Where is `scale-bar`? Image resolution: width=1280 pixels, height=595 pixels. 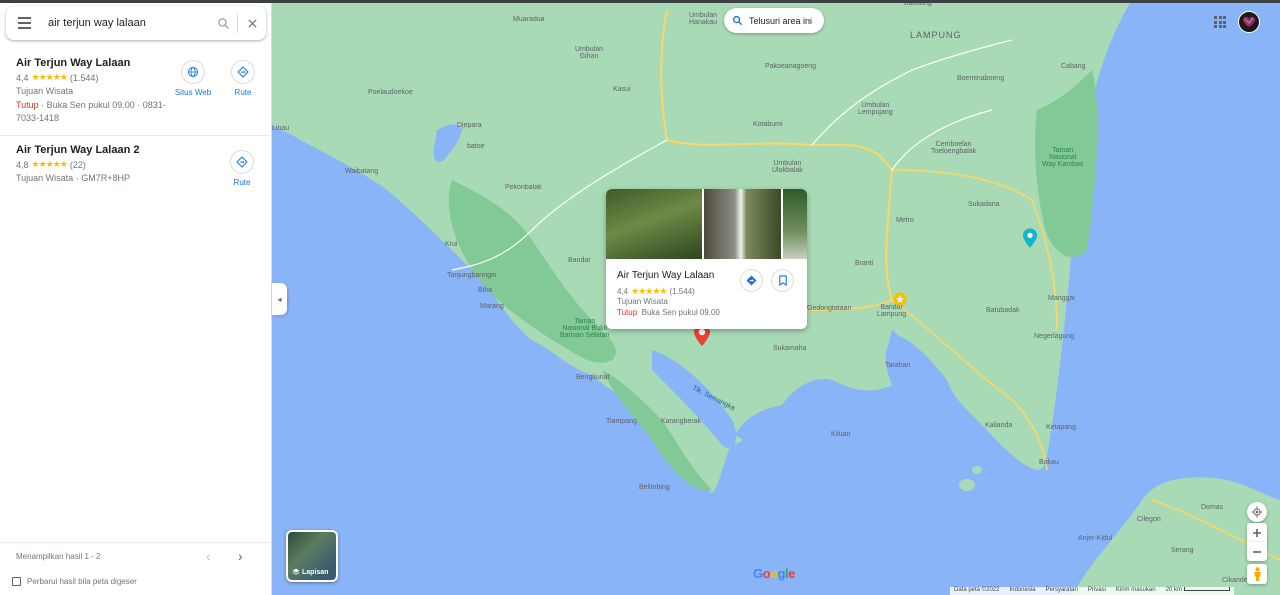
scale-bar is located at coordinates (1206, 589).